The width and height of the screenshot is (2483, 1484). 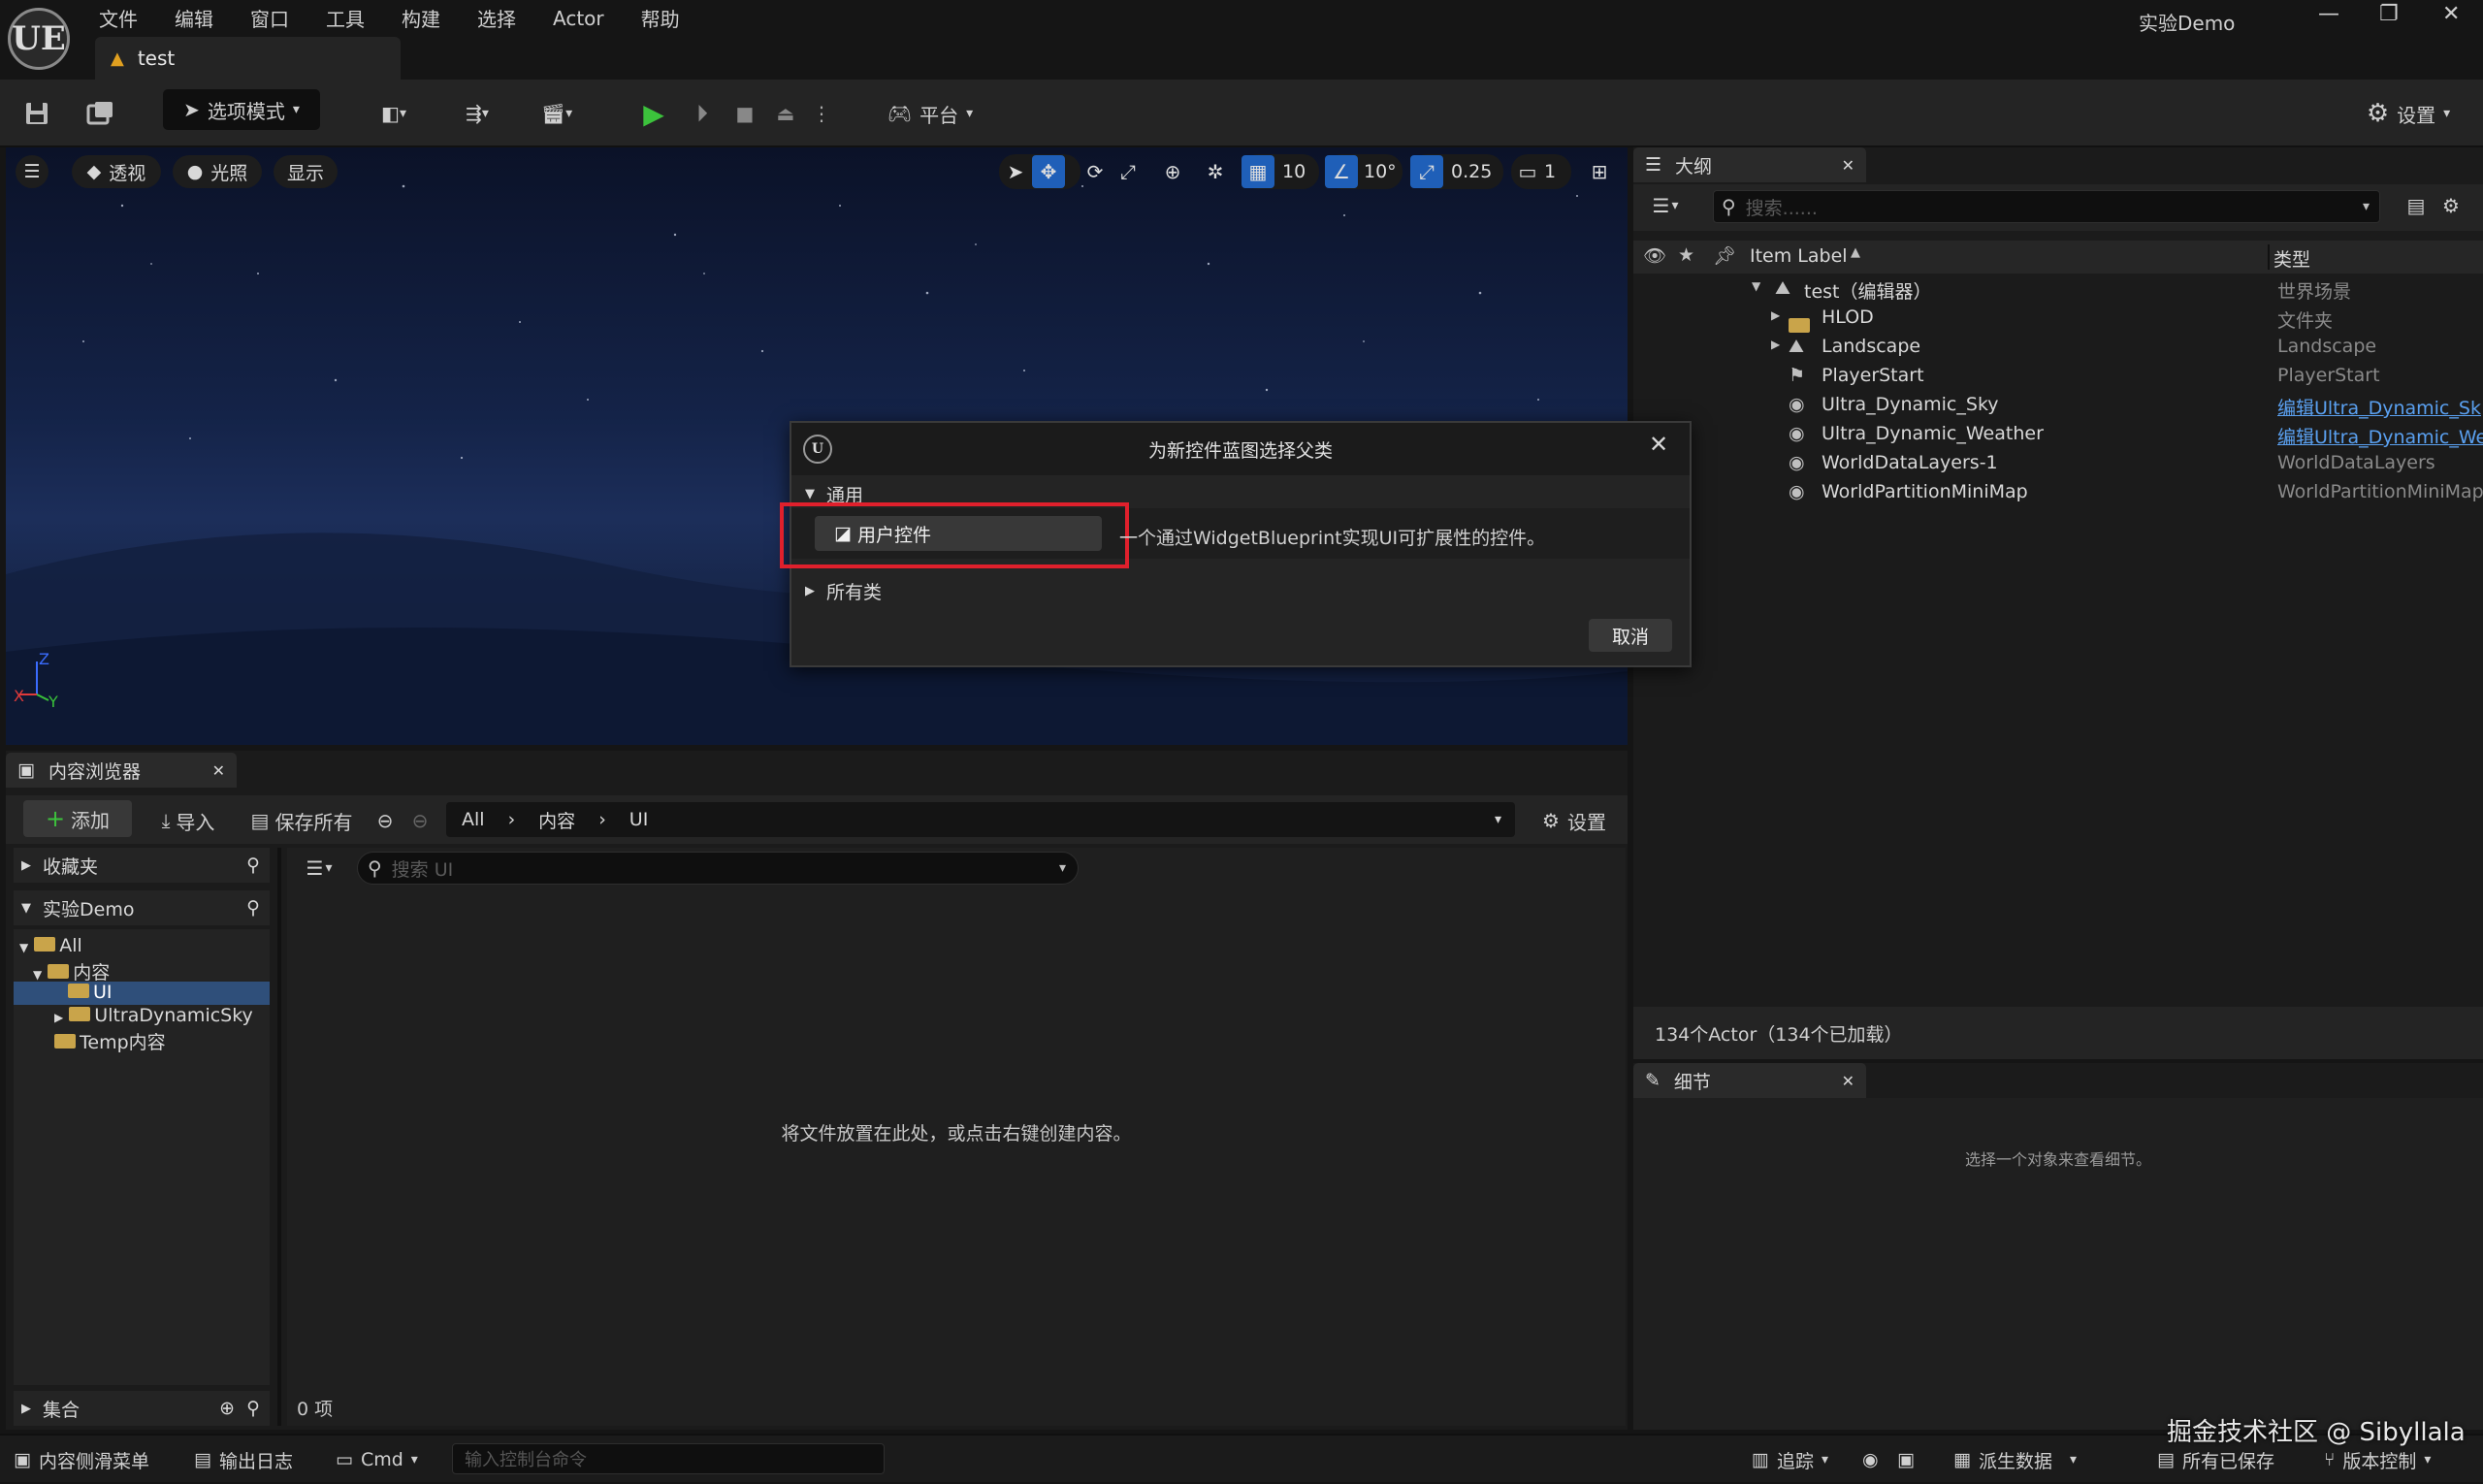 I want to click on asset-search-input: ⚲ 搜索 UI ▾, so click(x=718, y=868).